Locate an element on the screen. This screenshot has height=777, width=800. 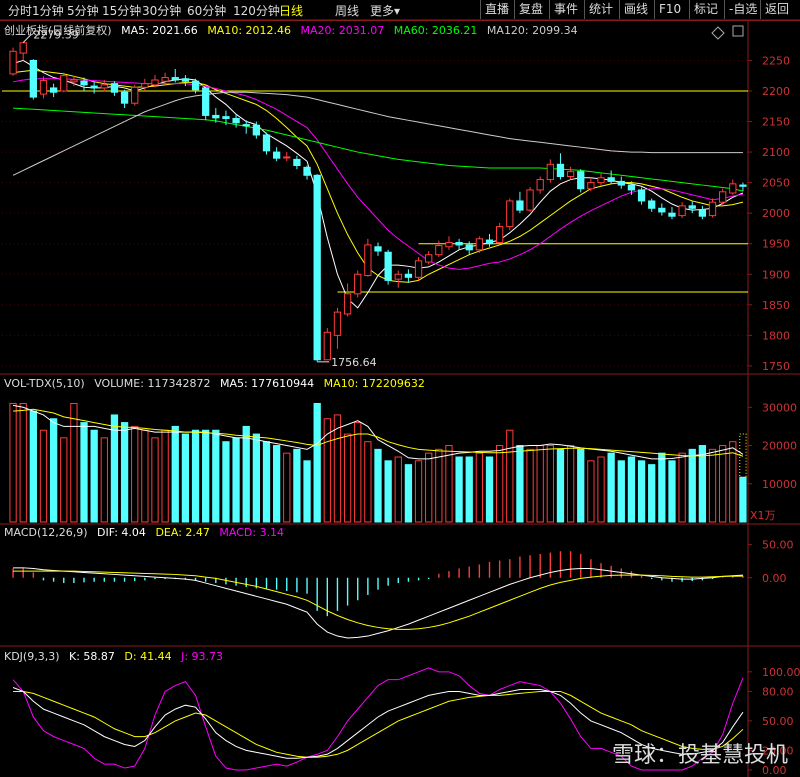
ma5-label: MA5: 2021.66 is located at coordinates (159, 30).